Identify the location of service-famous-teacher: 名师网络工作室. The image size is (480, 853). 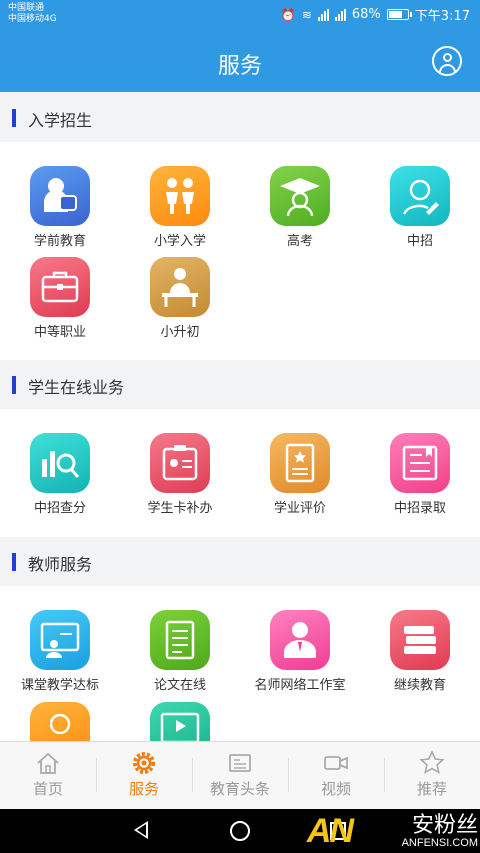
(300, 651).